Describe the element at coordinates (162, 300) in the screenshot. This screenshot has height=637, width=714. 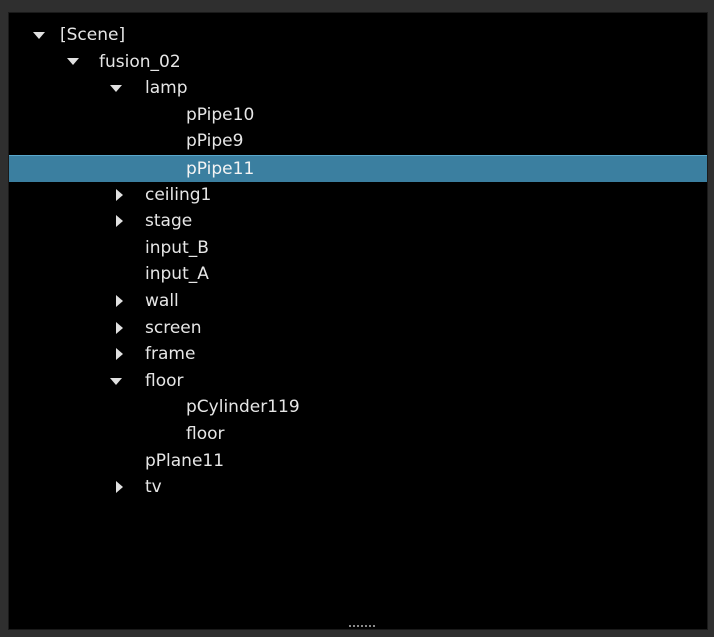
I see `tree-label: wall` at that location.